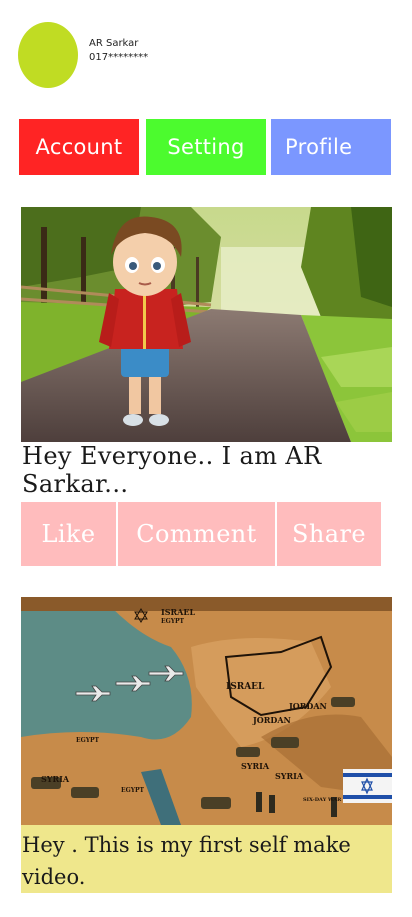 This screenshot has height=917, width=412. I want to click on like-button: Like, so click(68, 534).